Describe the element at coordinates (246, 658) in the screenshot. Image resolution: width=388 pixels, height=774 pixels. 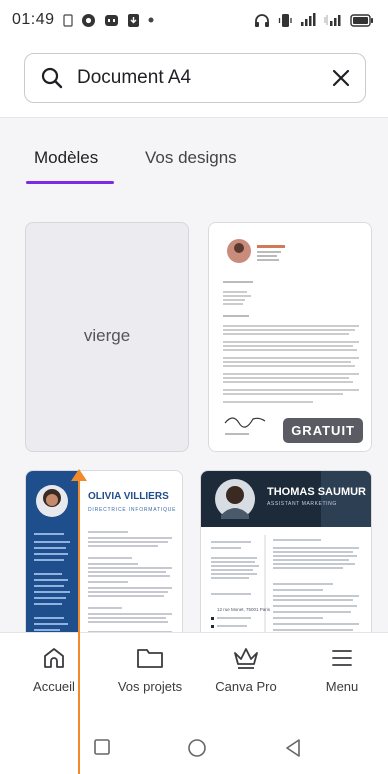
I see `crown-icon` at that location.